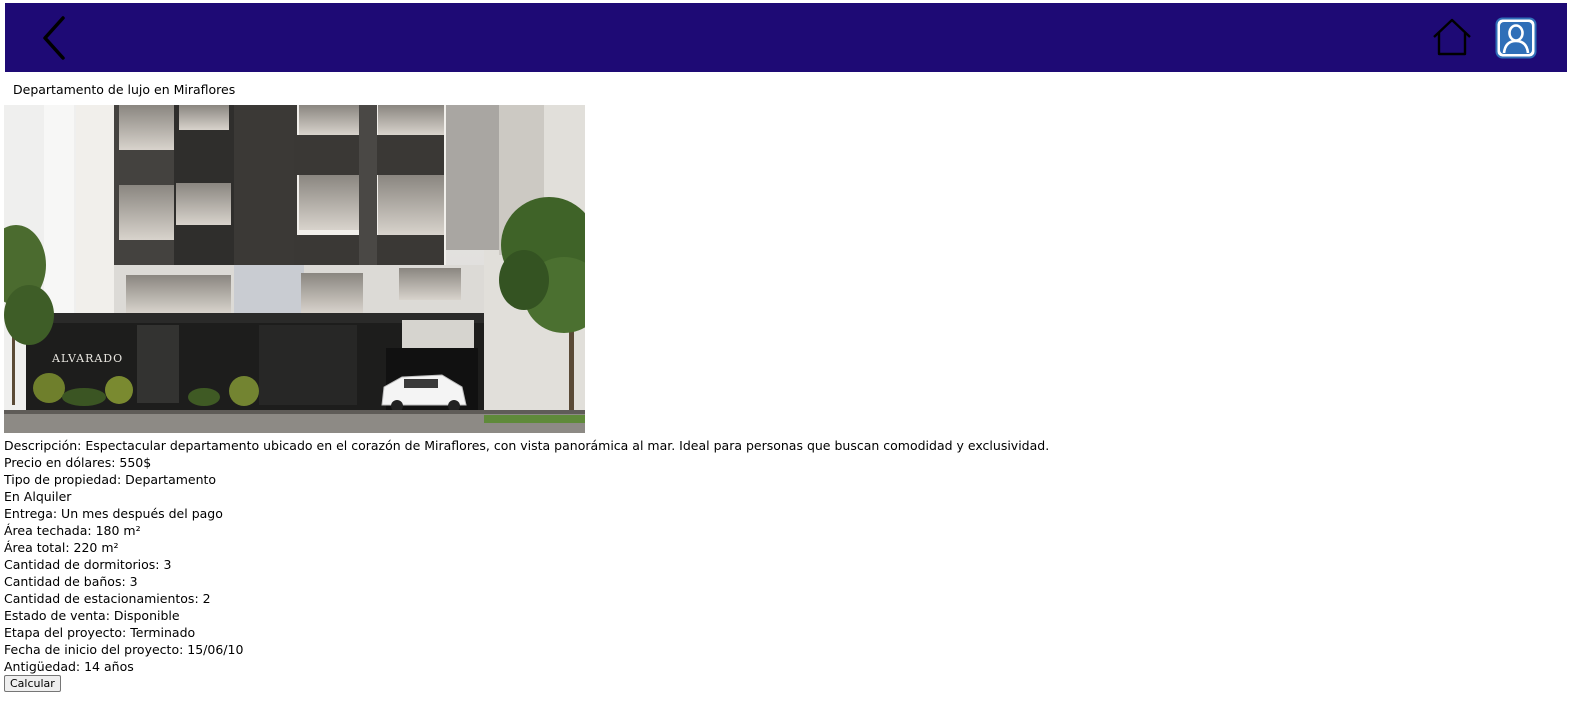  I want to click on user-profile-icon, so click(1516, 38).